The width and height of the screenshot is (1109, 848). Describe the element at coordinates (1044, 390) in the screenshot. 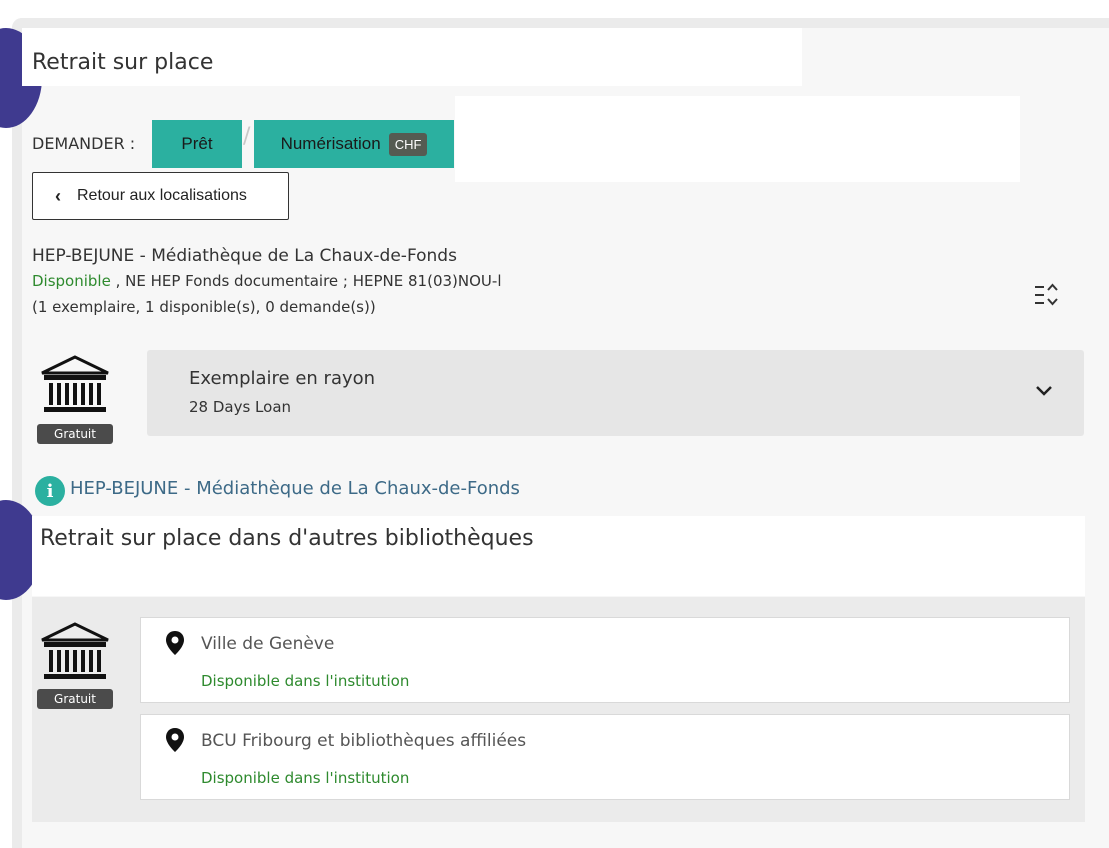

I see `chevron-down-icon` at that location.